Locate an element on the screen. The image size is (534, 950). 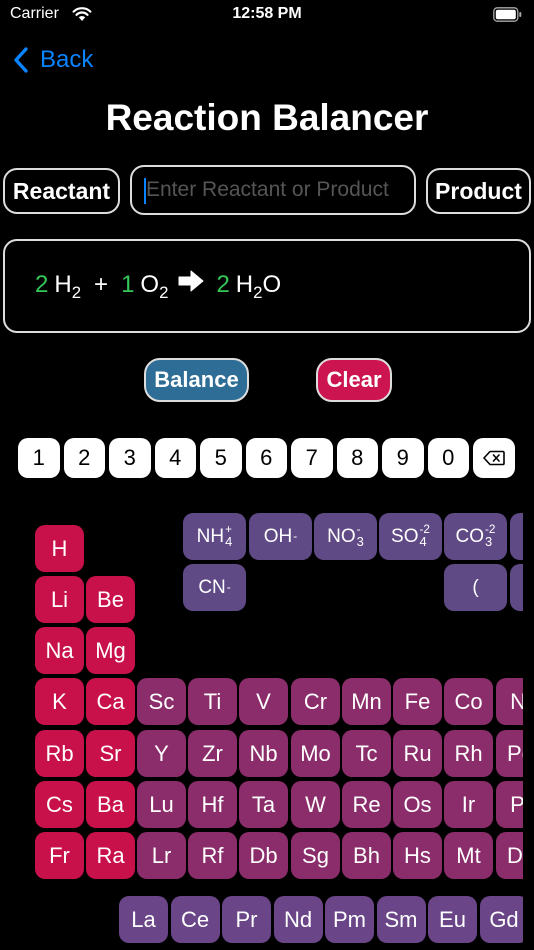
polyatomic-ion-button: OH - is located at coordinates (280, 536).